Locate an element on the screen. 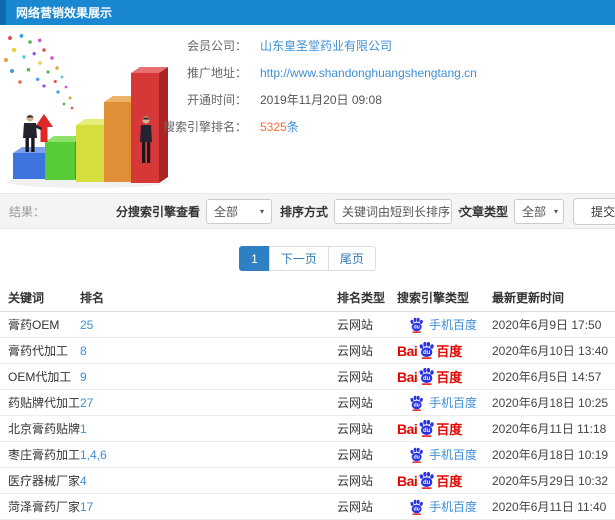 The image size is (615, 520). table-row: 北京膏药贴牌 1 云网站 Bai 百度 2020年6月11日 11:18 is located at coordinates (307, 429).